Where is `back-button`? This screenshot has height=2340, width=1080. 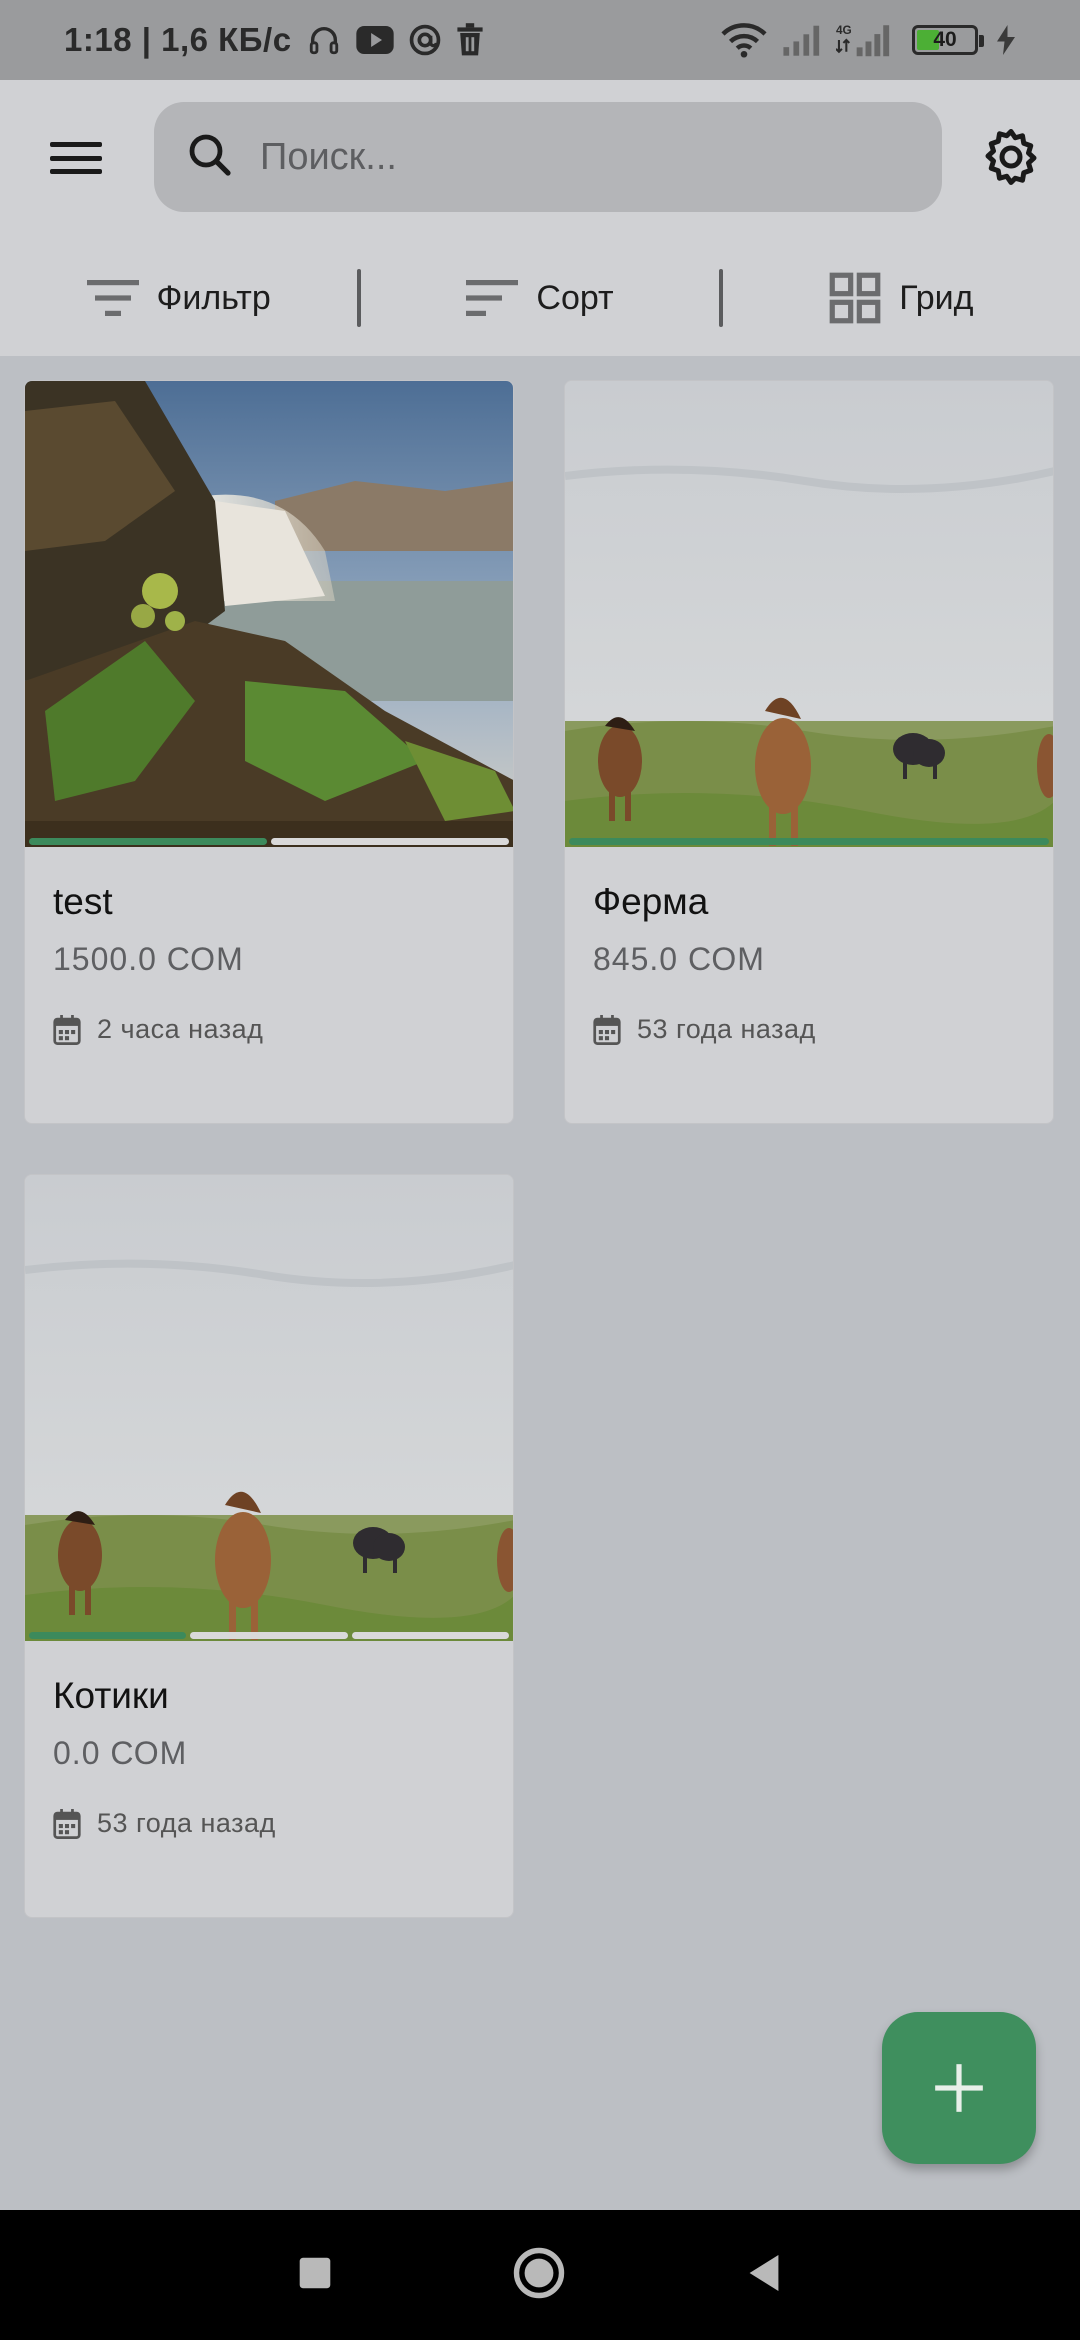
back-button is located at coordinates (764, 2275).